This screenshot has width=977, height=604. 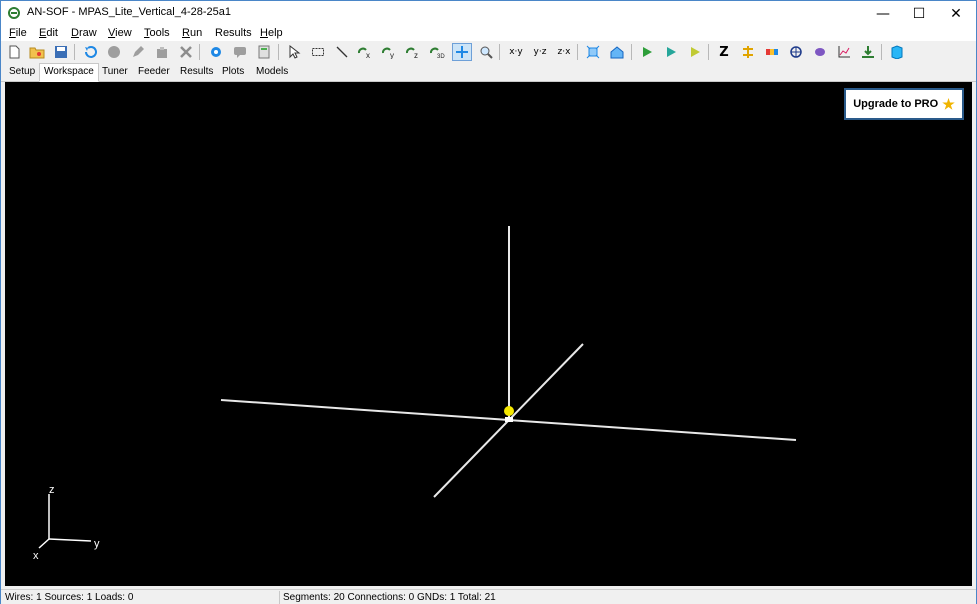 What do you see at coordinates (593, 52) in the screenshot?
I see `fit-view-icon` at bounding box center [593, 52].